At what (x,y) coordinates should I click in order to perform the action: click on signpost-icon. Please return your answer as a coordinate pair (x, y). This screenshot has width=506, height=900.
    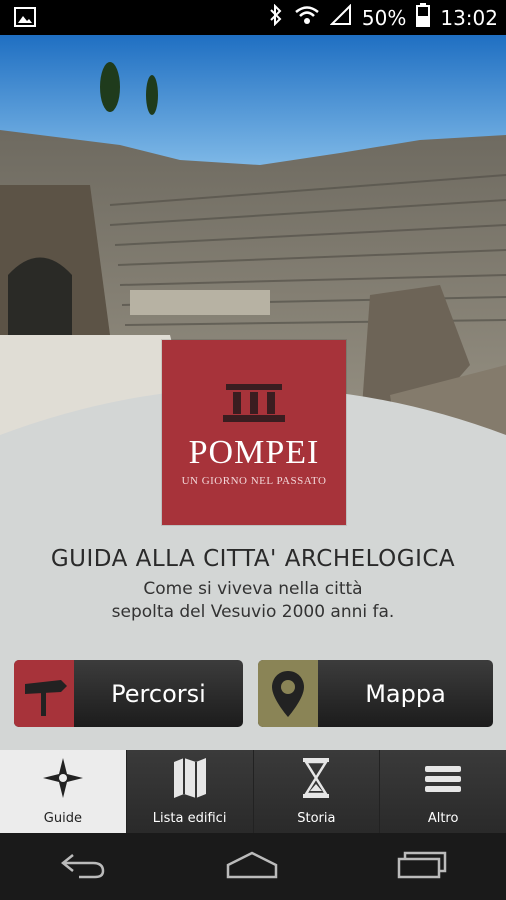
    Looking at the image, I should click on (44, 693).